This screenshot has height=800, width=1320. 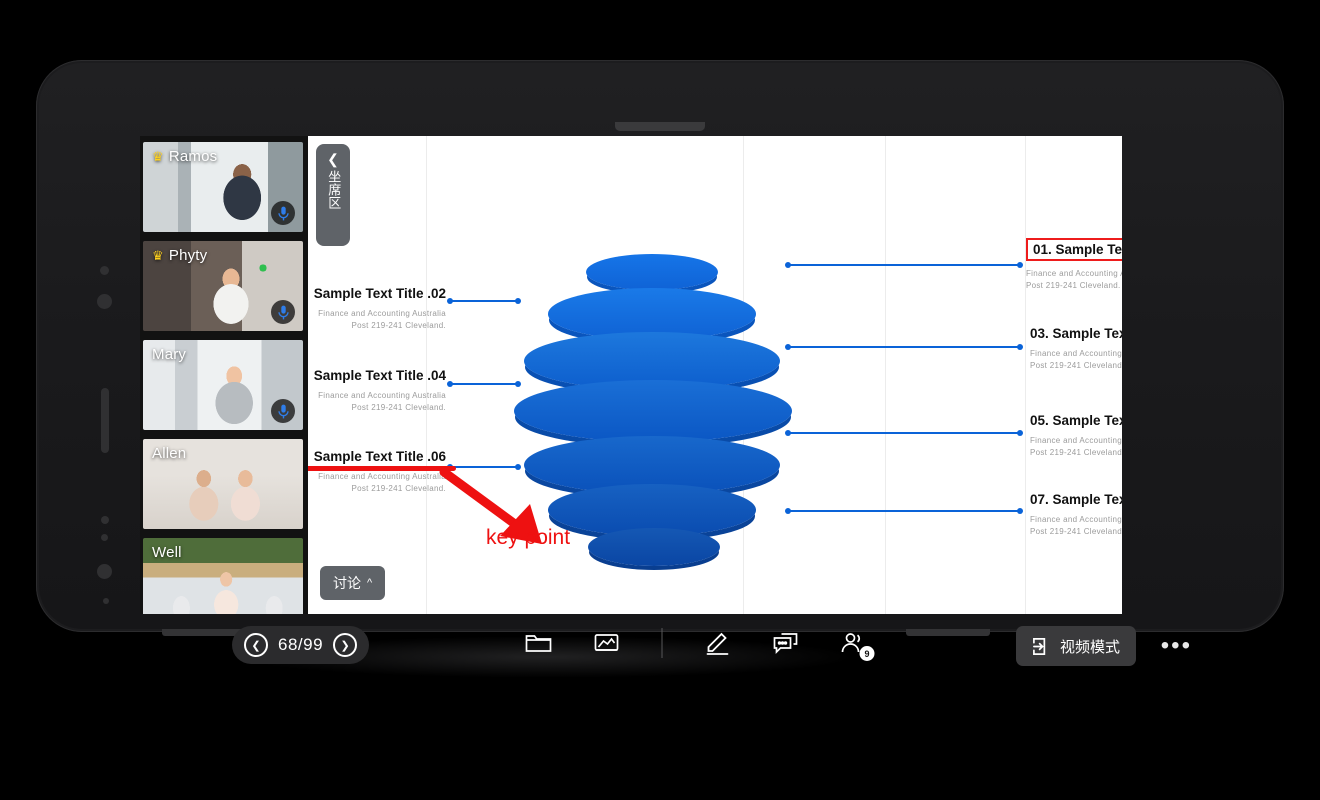 I want to click on participant-name-row: Allen, so click(x=169, y=453).